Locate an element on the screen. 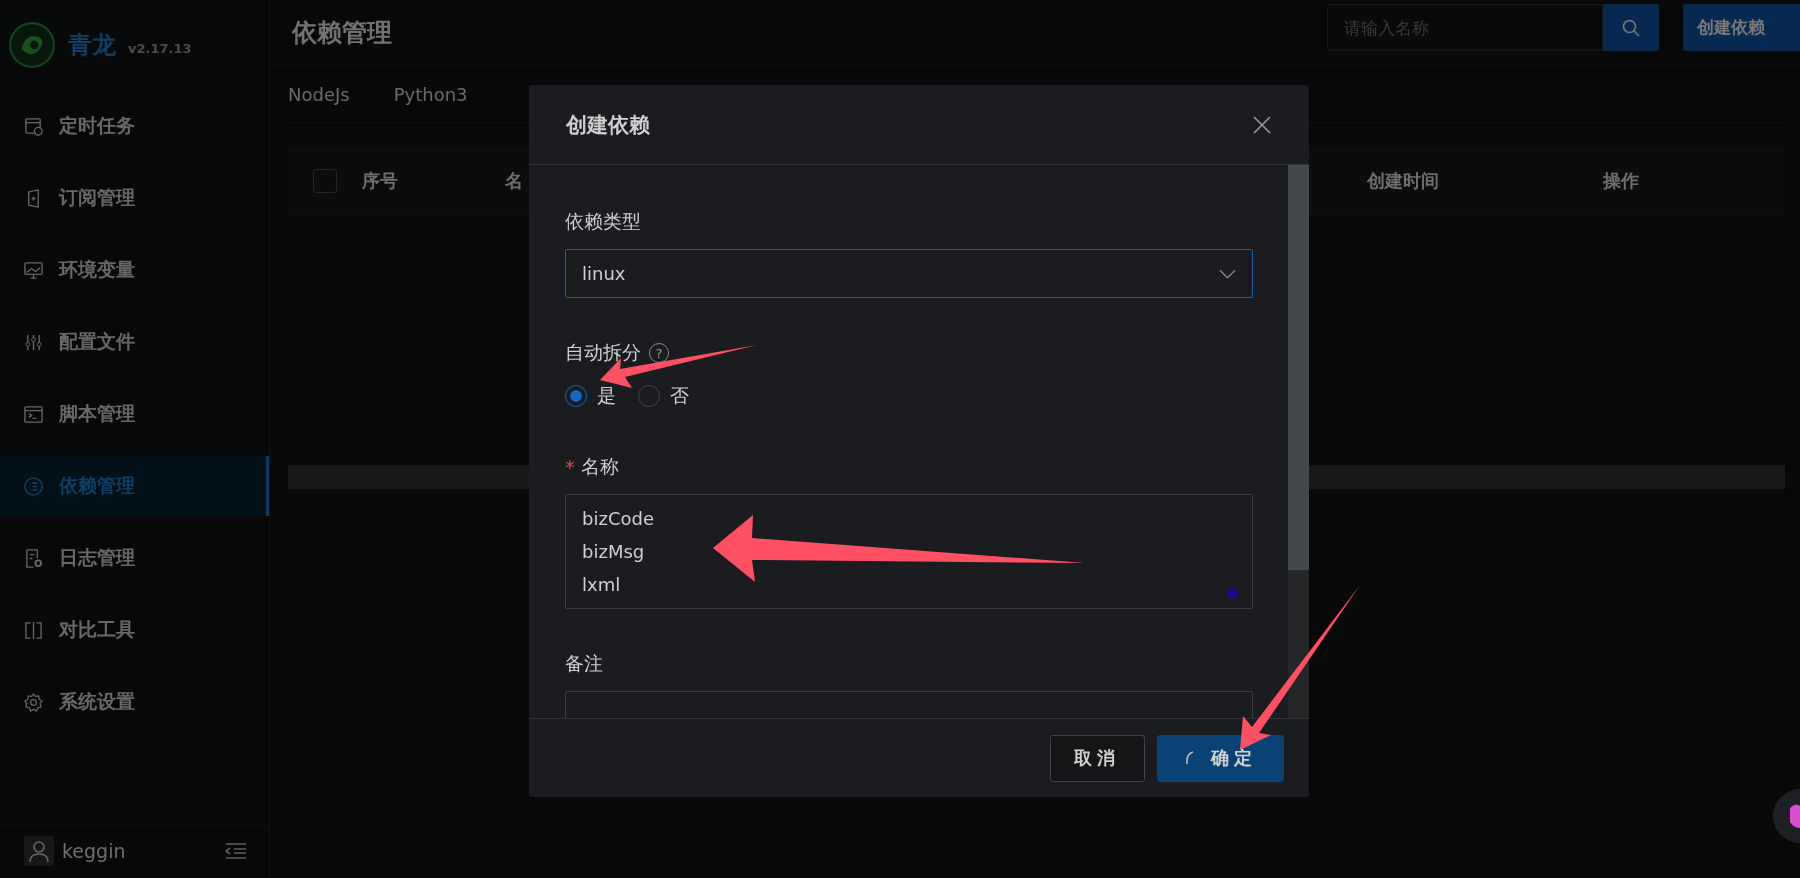 The height and width of the screenshot is (878, 1800). column-header: 名 is located at coordinates (514, 180).